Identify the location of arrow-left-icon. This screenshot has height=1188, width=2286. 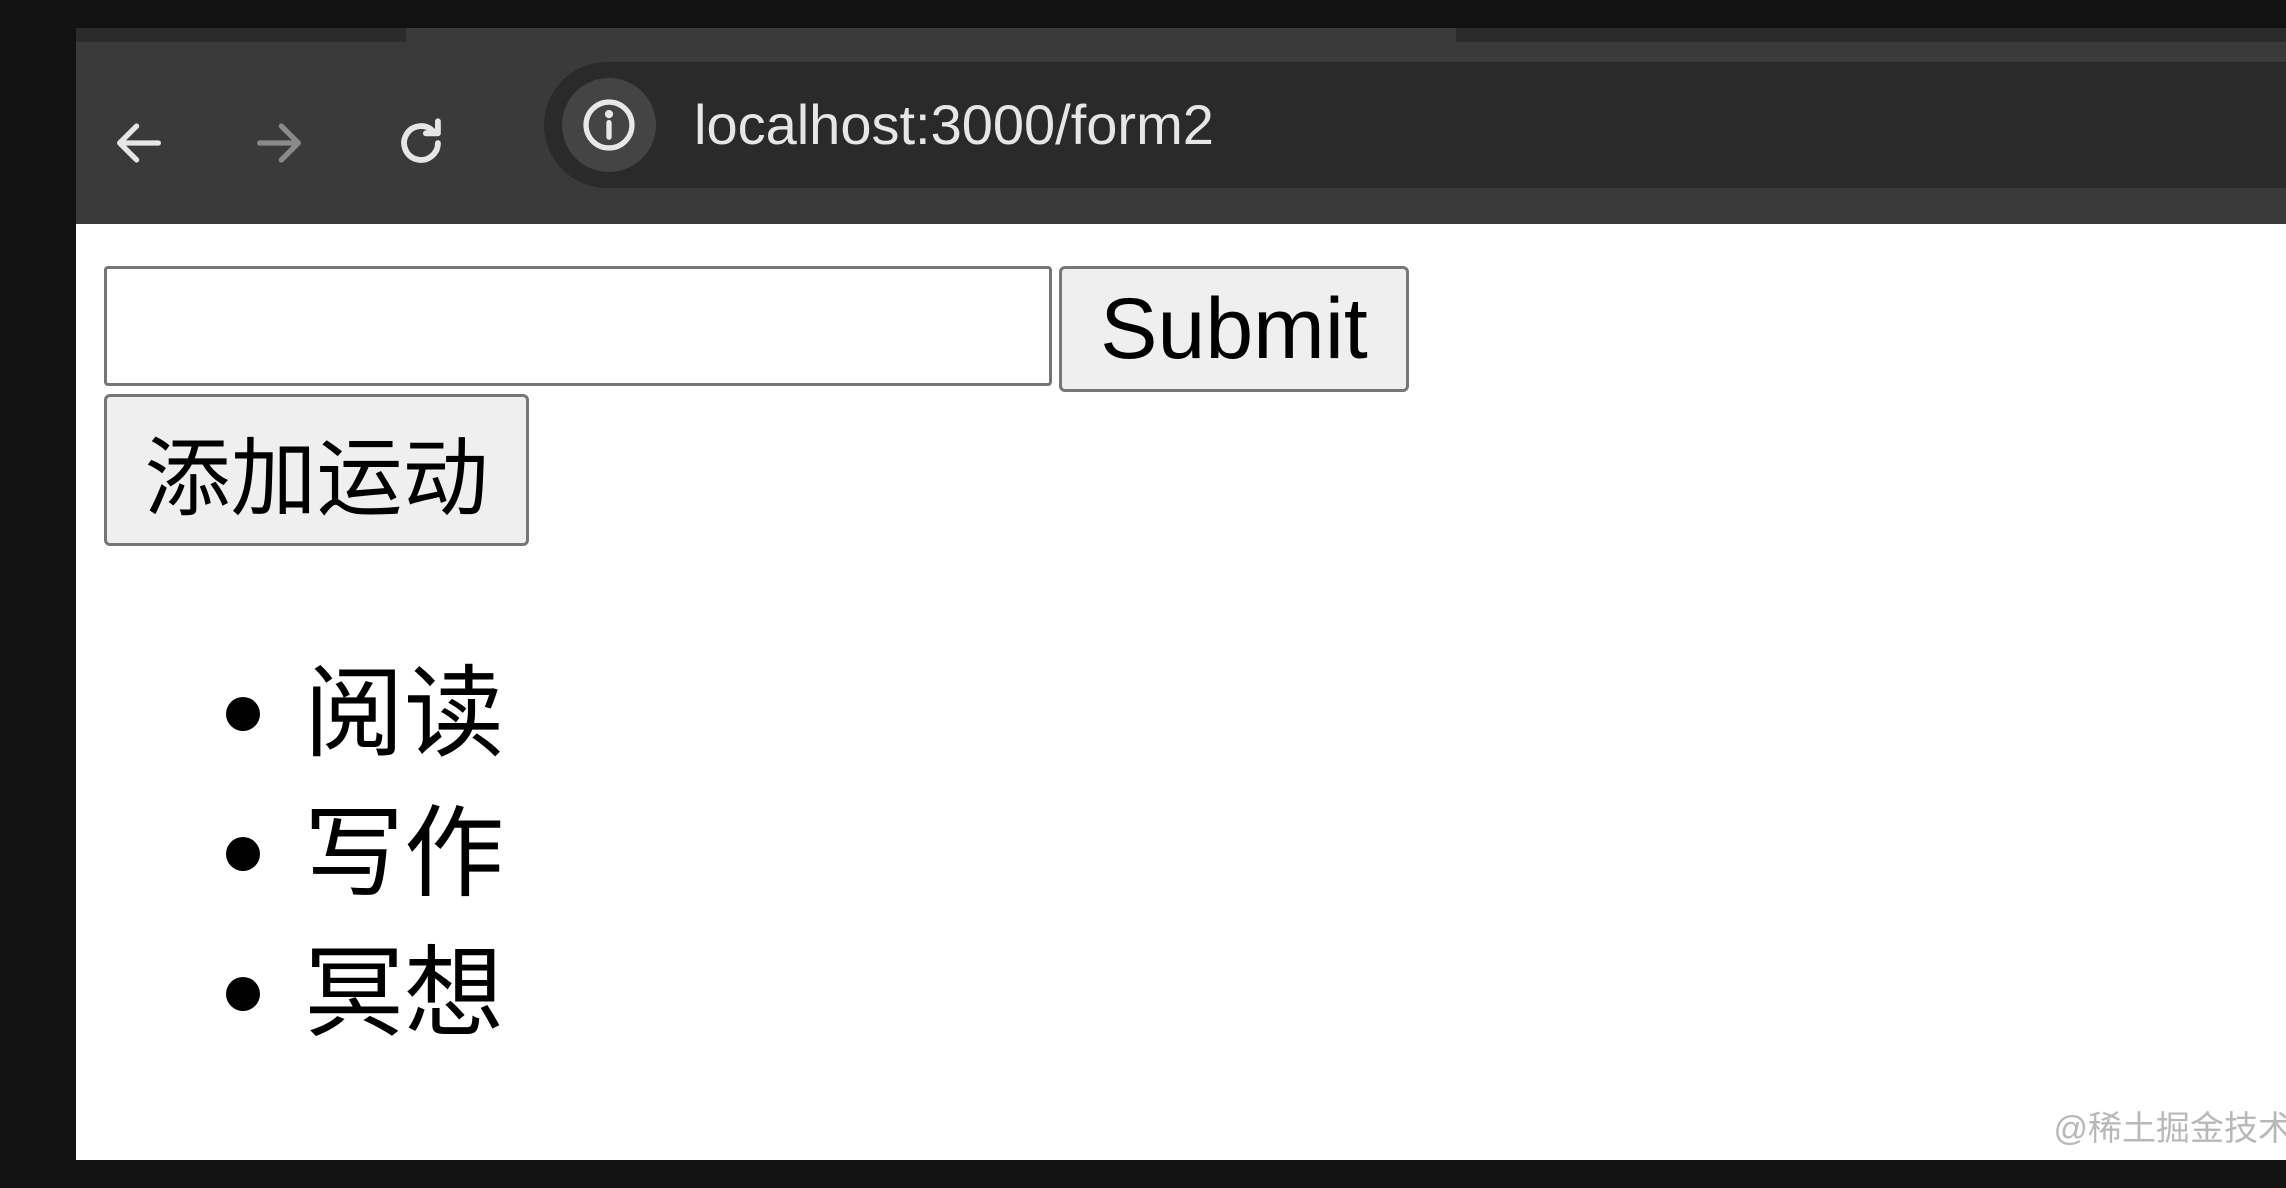
(139, 143).